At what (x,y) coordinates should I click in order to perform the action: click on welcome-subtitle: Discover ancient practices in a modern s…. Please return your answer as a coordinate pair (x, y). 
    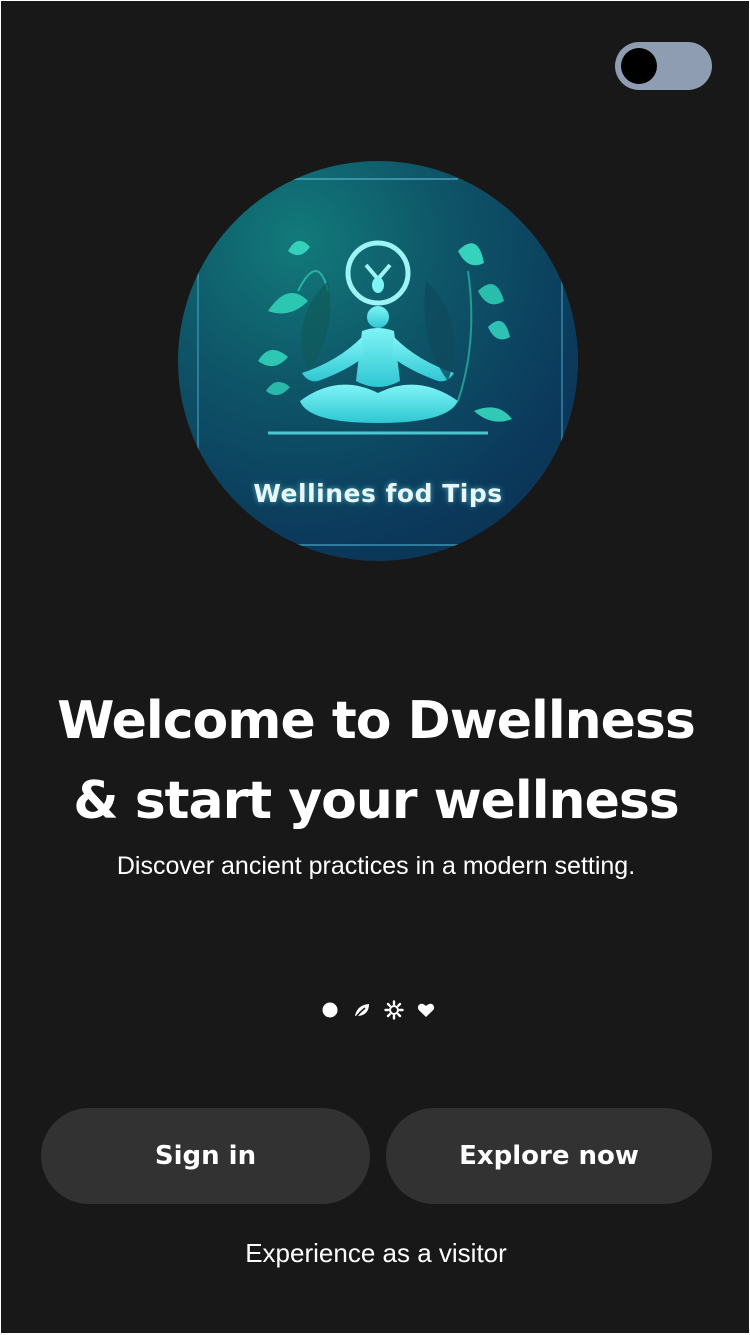
    Looking at the image, I should click on (376, 866).